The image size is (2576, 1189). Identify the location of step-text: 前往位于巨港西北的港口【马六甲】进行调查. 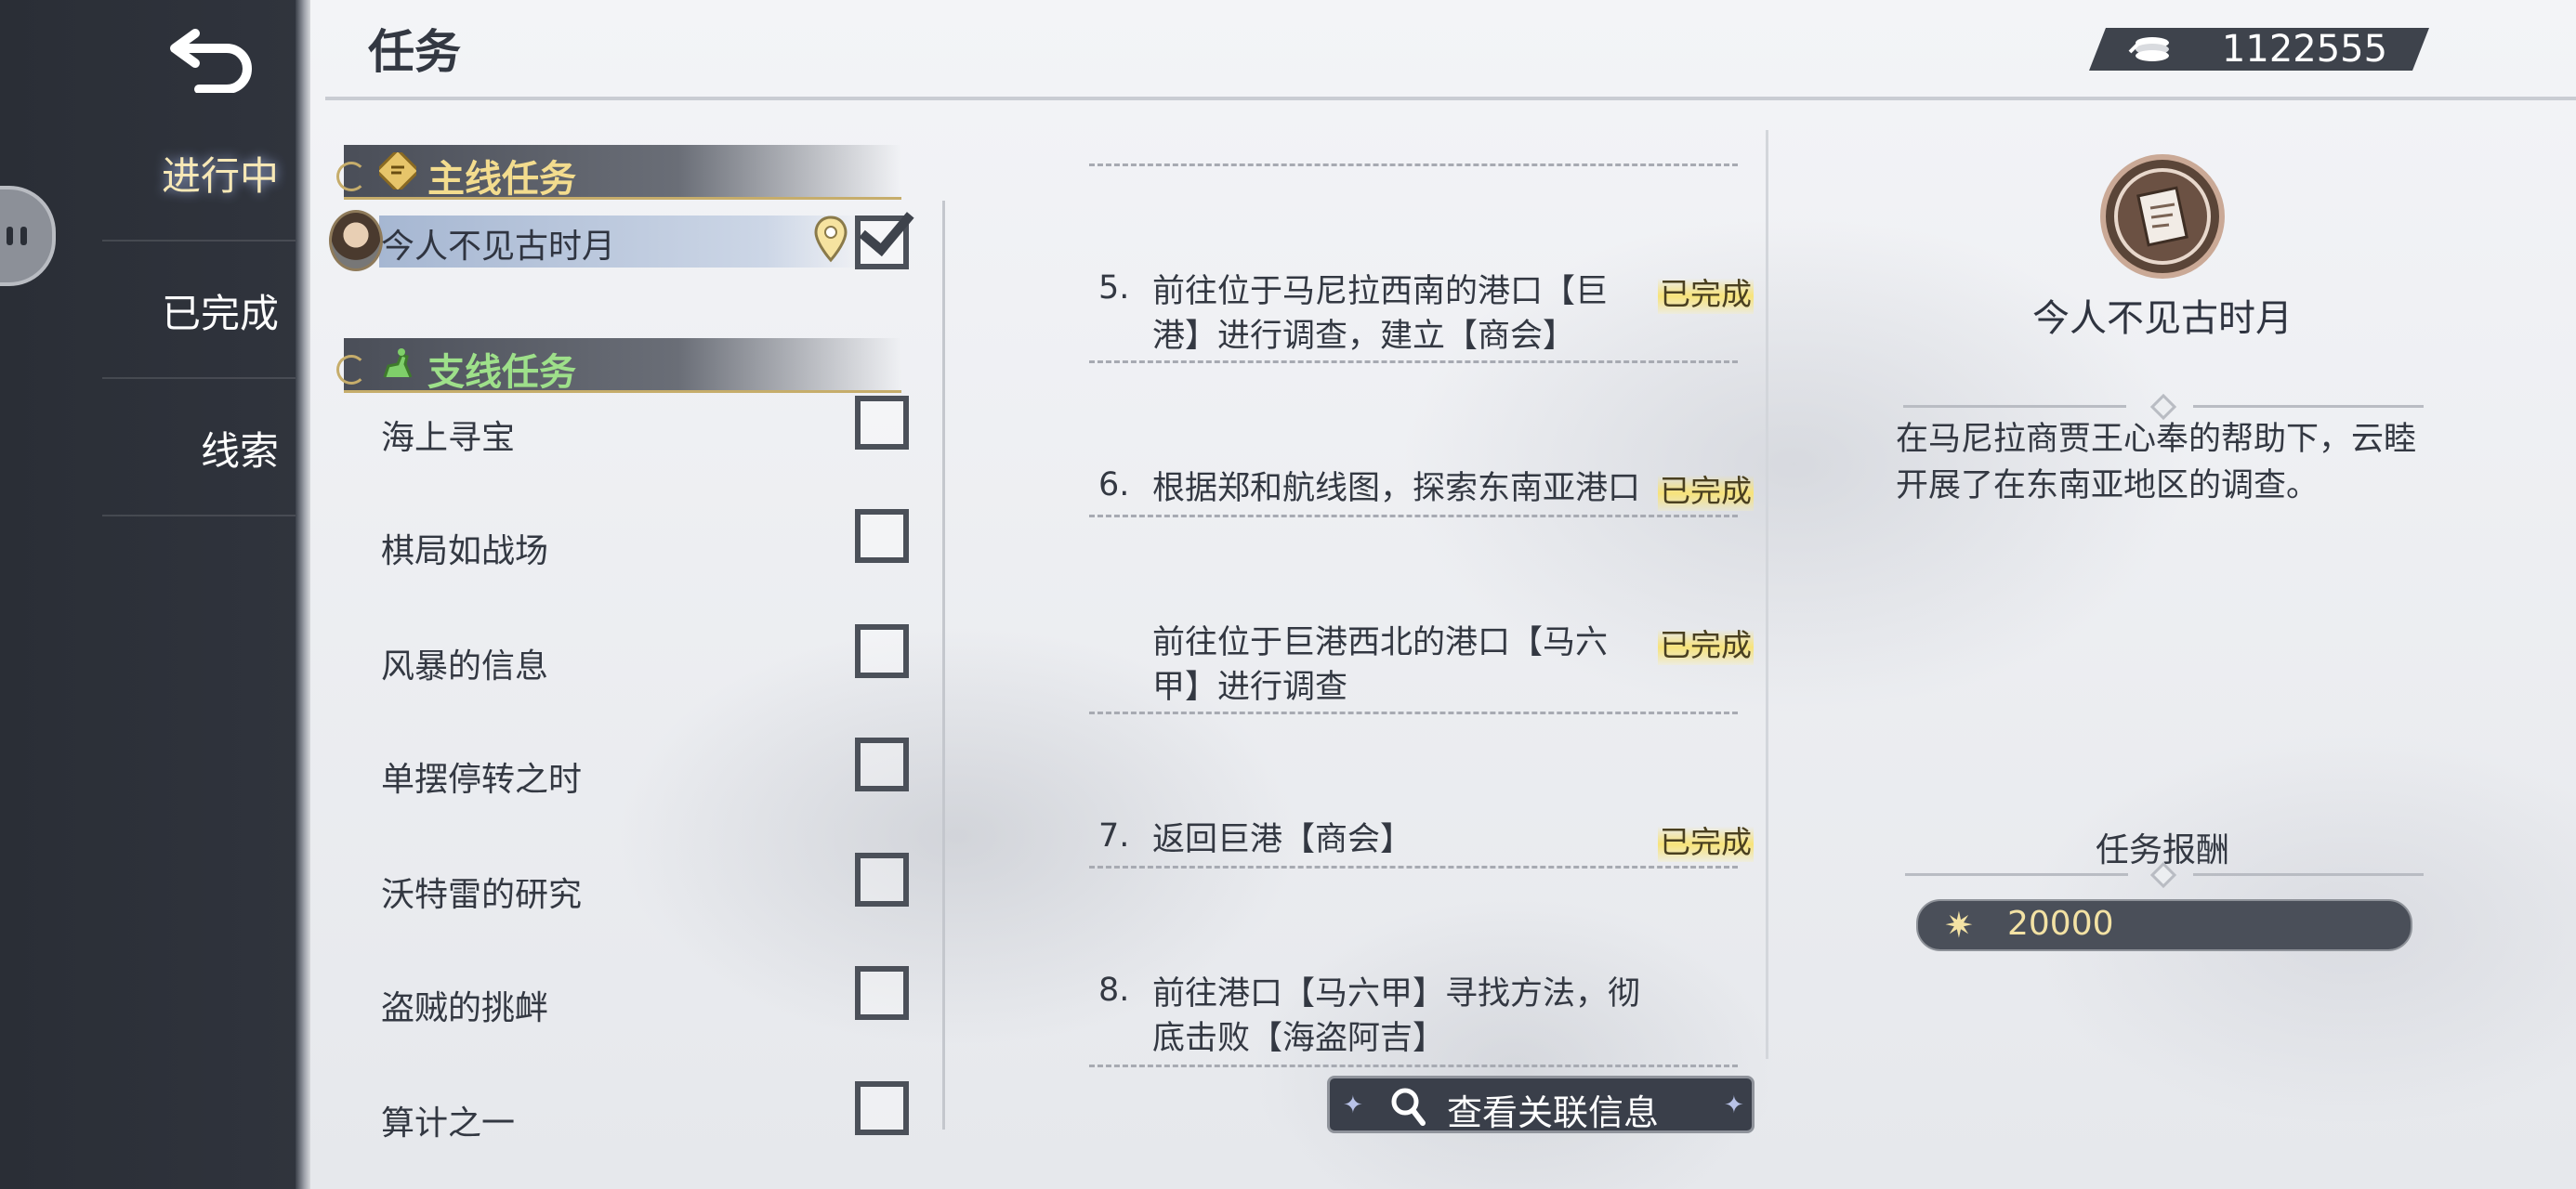
(1380, 665).